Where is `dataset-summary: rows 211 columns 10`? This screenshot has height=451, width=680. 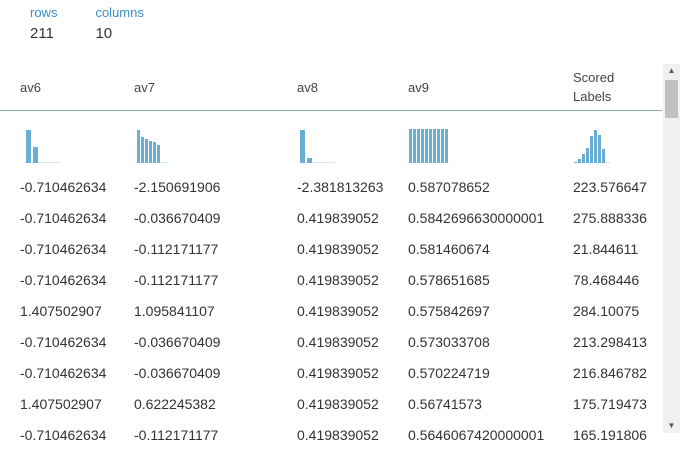
dataset-summary: rows 211 columns 10 is located at coordinates (106, 24).